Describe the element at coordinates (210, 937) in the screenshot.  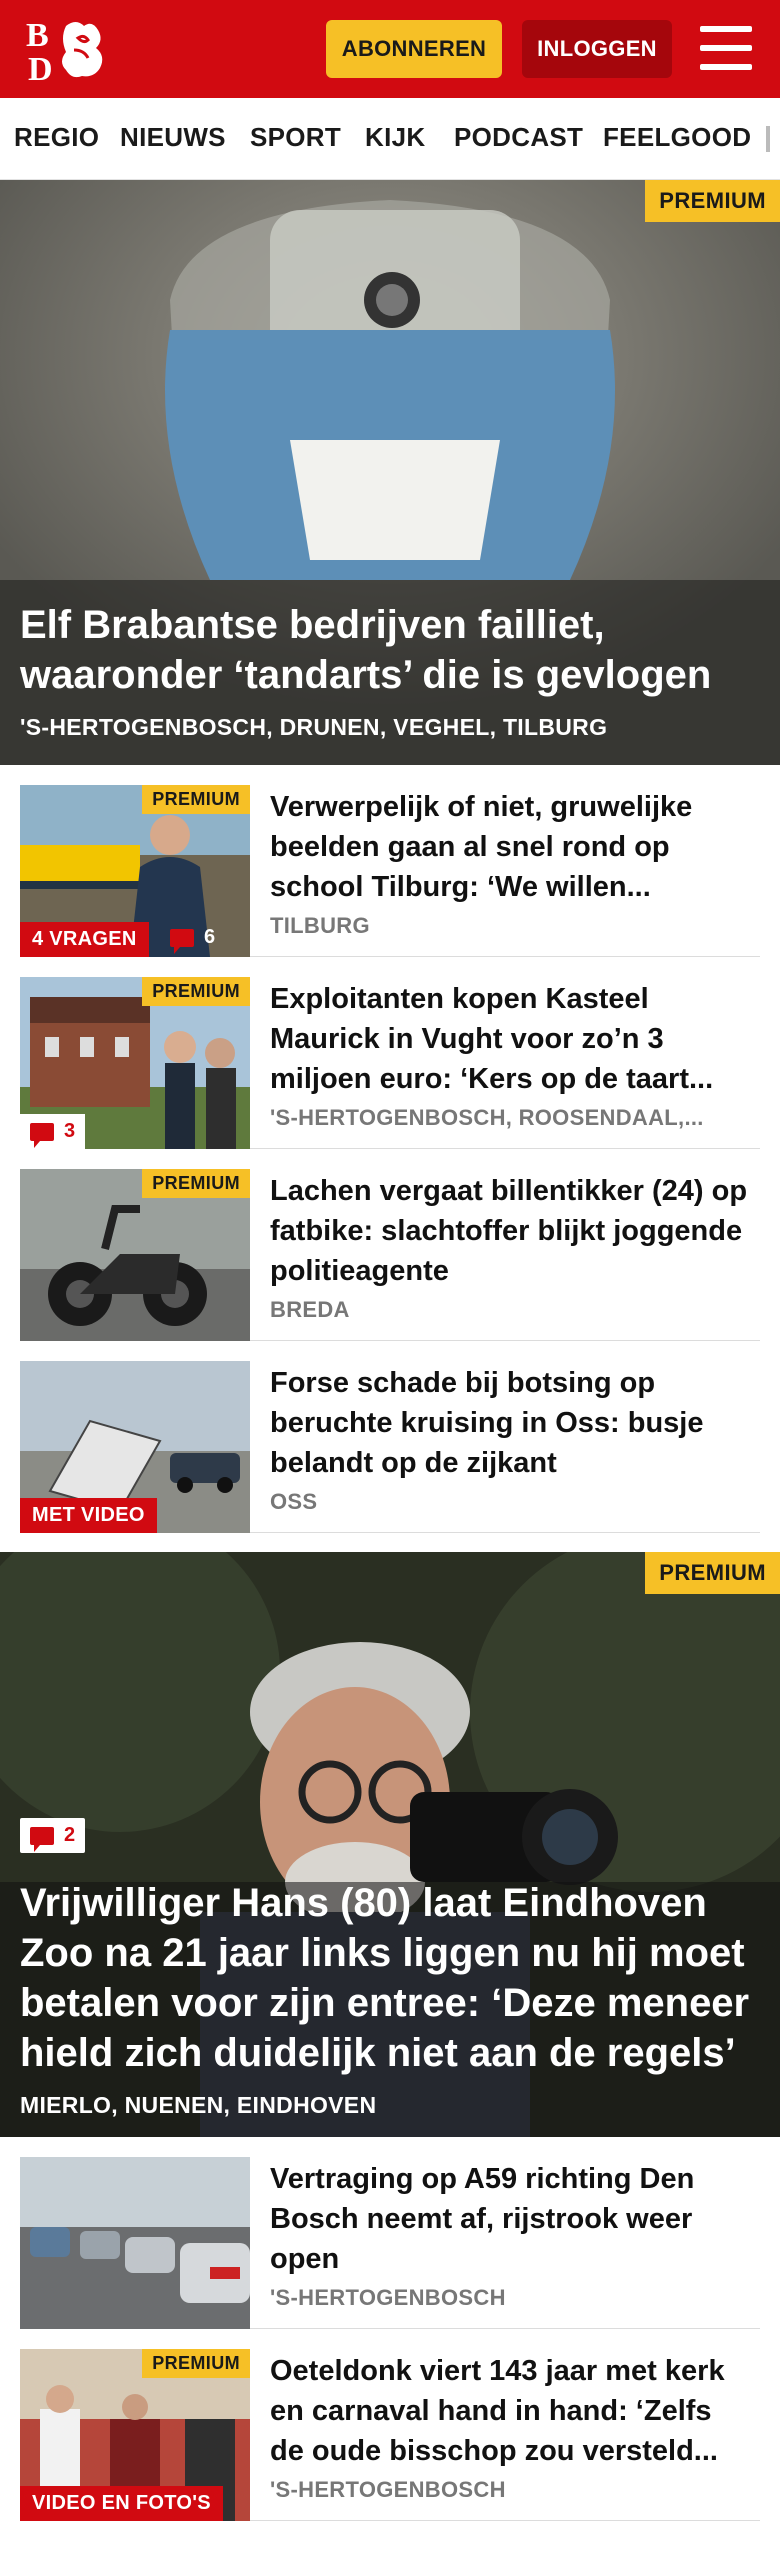
I see `comment-count-value: 6` at that location.